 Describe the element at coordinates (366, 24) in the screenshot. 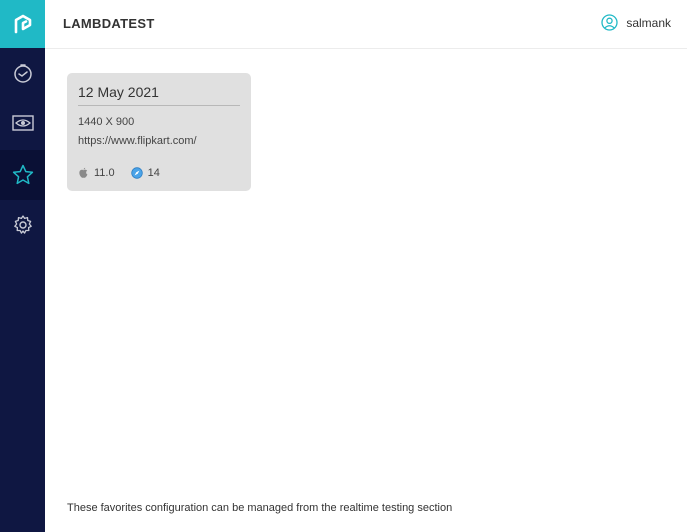

I see `top-bar: LAMBDATEST salmank` at that location.